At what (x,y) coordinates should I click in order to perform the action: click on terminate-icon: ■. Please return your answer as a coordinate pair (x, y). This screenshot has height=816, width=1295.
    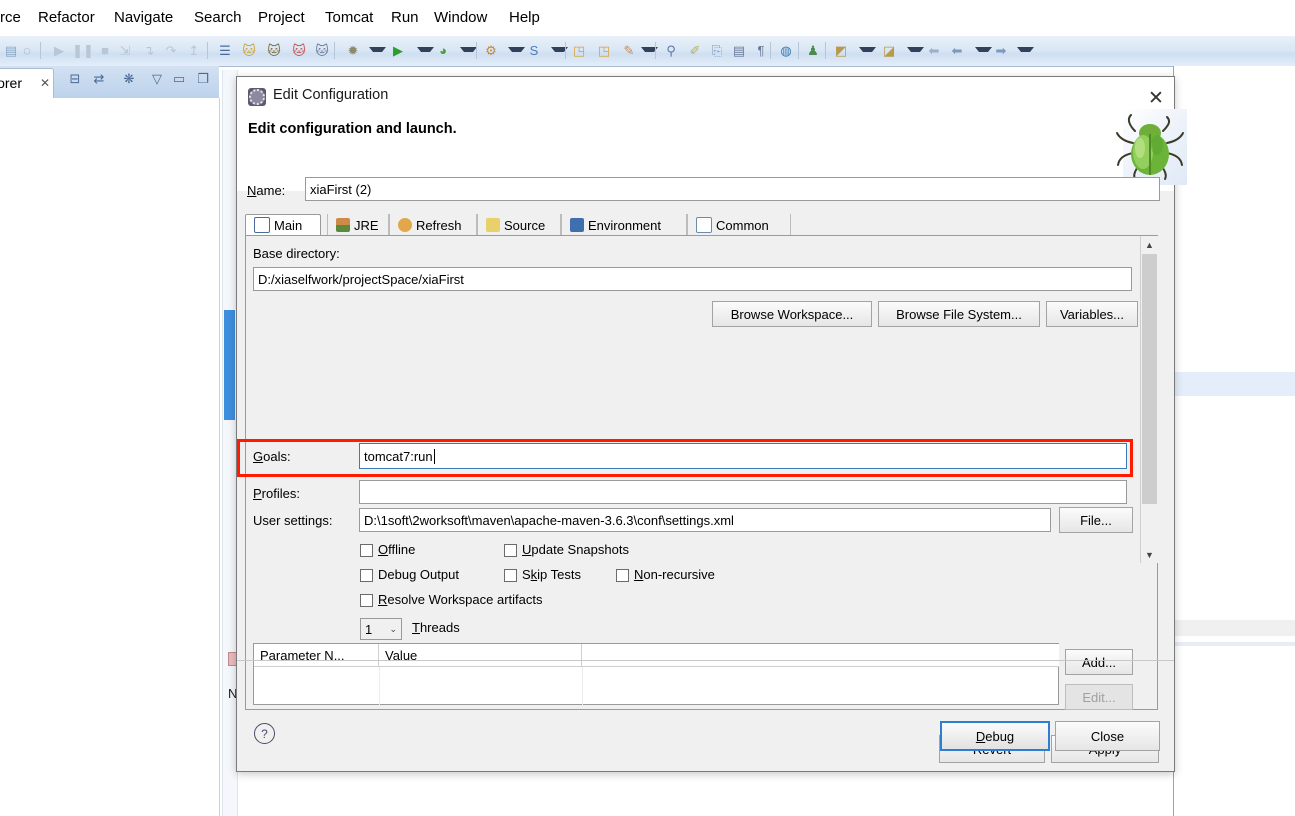
    Looking at the image, I should click on (105, 50).